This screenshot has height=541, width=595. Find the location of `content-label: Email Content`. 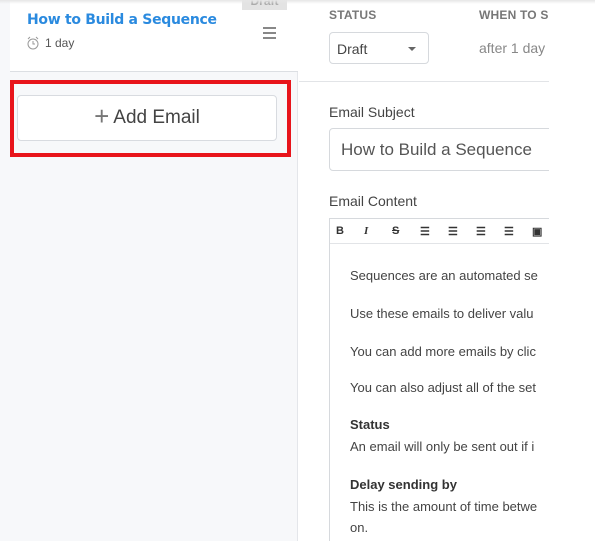

content-label: Email Content is located at coordinates (373, 201).